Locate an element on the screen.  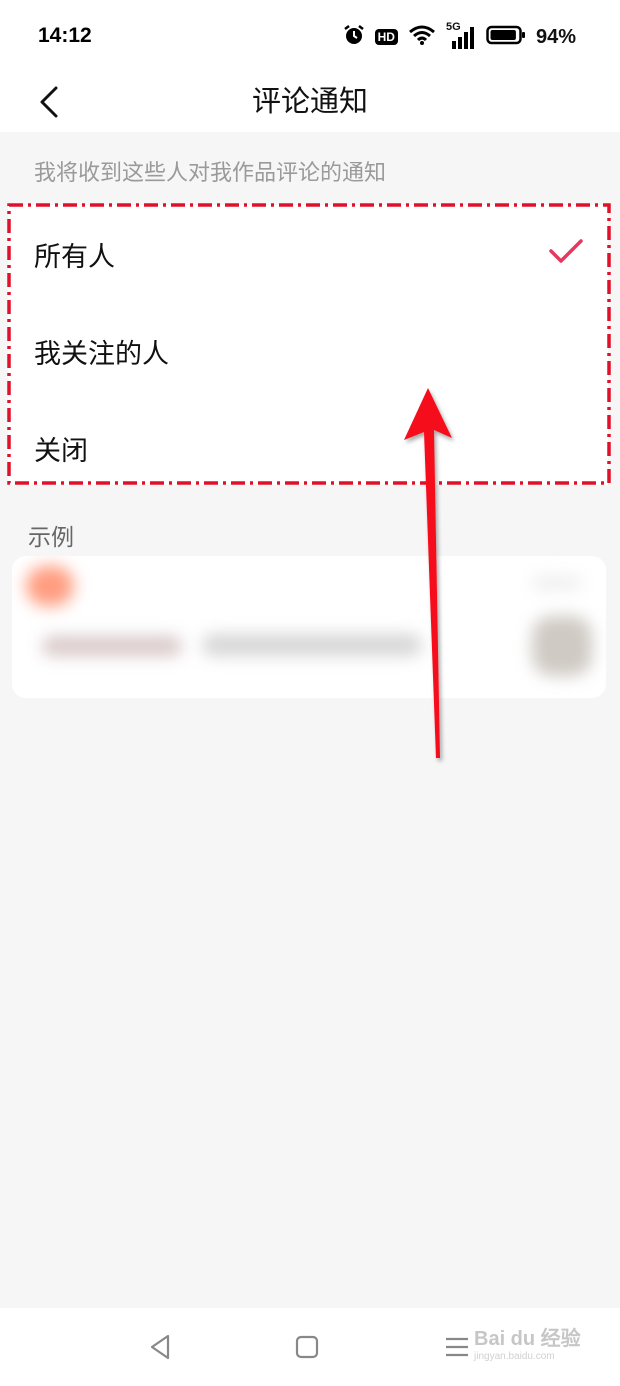
section-hint: 我将收到这些人对我作品评论的通知 is located at coordinates (210, 173).